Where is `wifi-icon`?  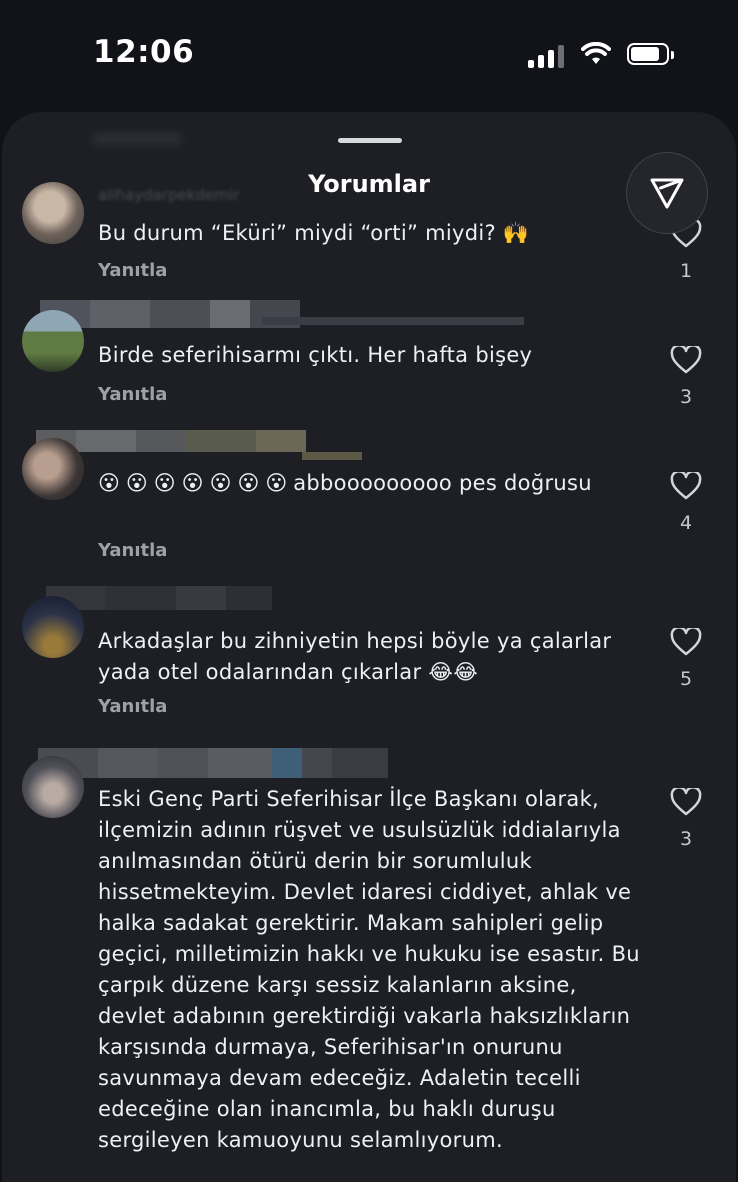
wifi-icon is located at coordinates (596, 53).